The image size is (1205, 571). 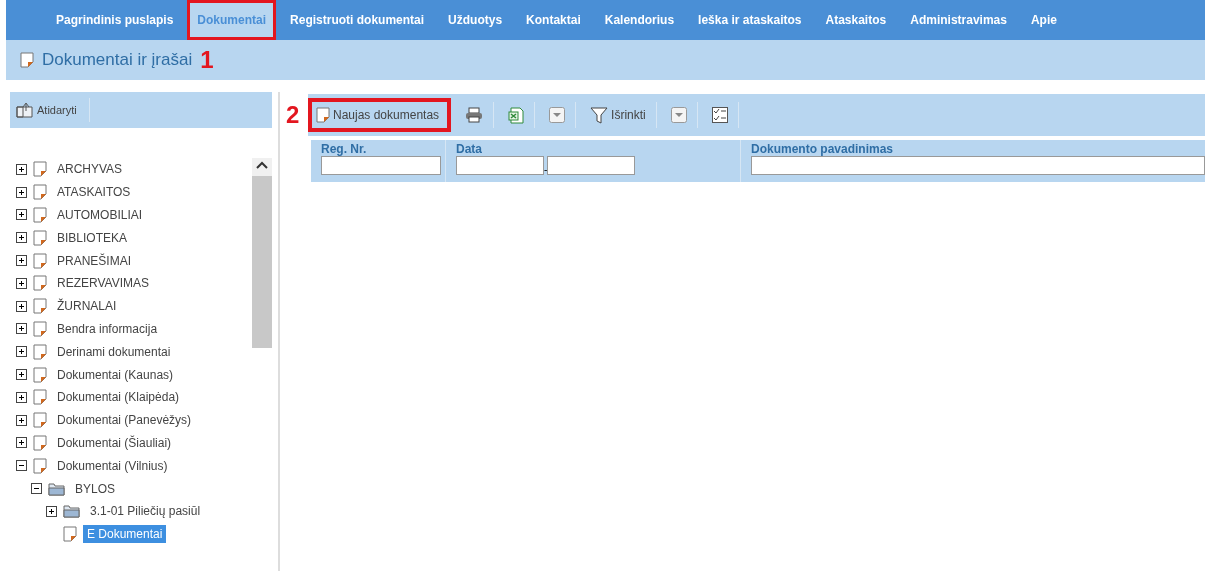 I want to click on tree-item: Derinami dokumentai, so click(x=114, y=351).